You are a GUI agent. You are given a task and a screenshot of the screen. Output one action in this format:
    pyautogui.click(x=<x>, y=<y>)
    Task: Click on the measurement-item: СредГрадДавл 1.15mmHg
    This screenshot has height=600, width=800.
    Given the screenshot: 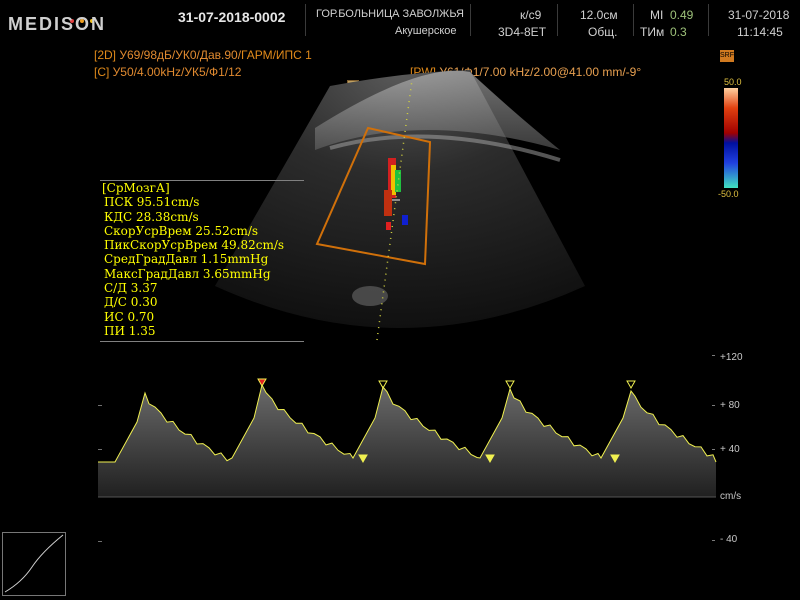 What is the action you would take?
    pyautogui.click(x=186, y=259)
    